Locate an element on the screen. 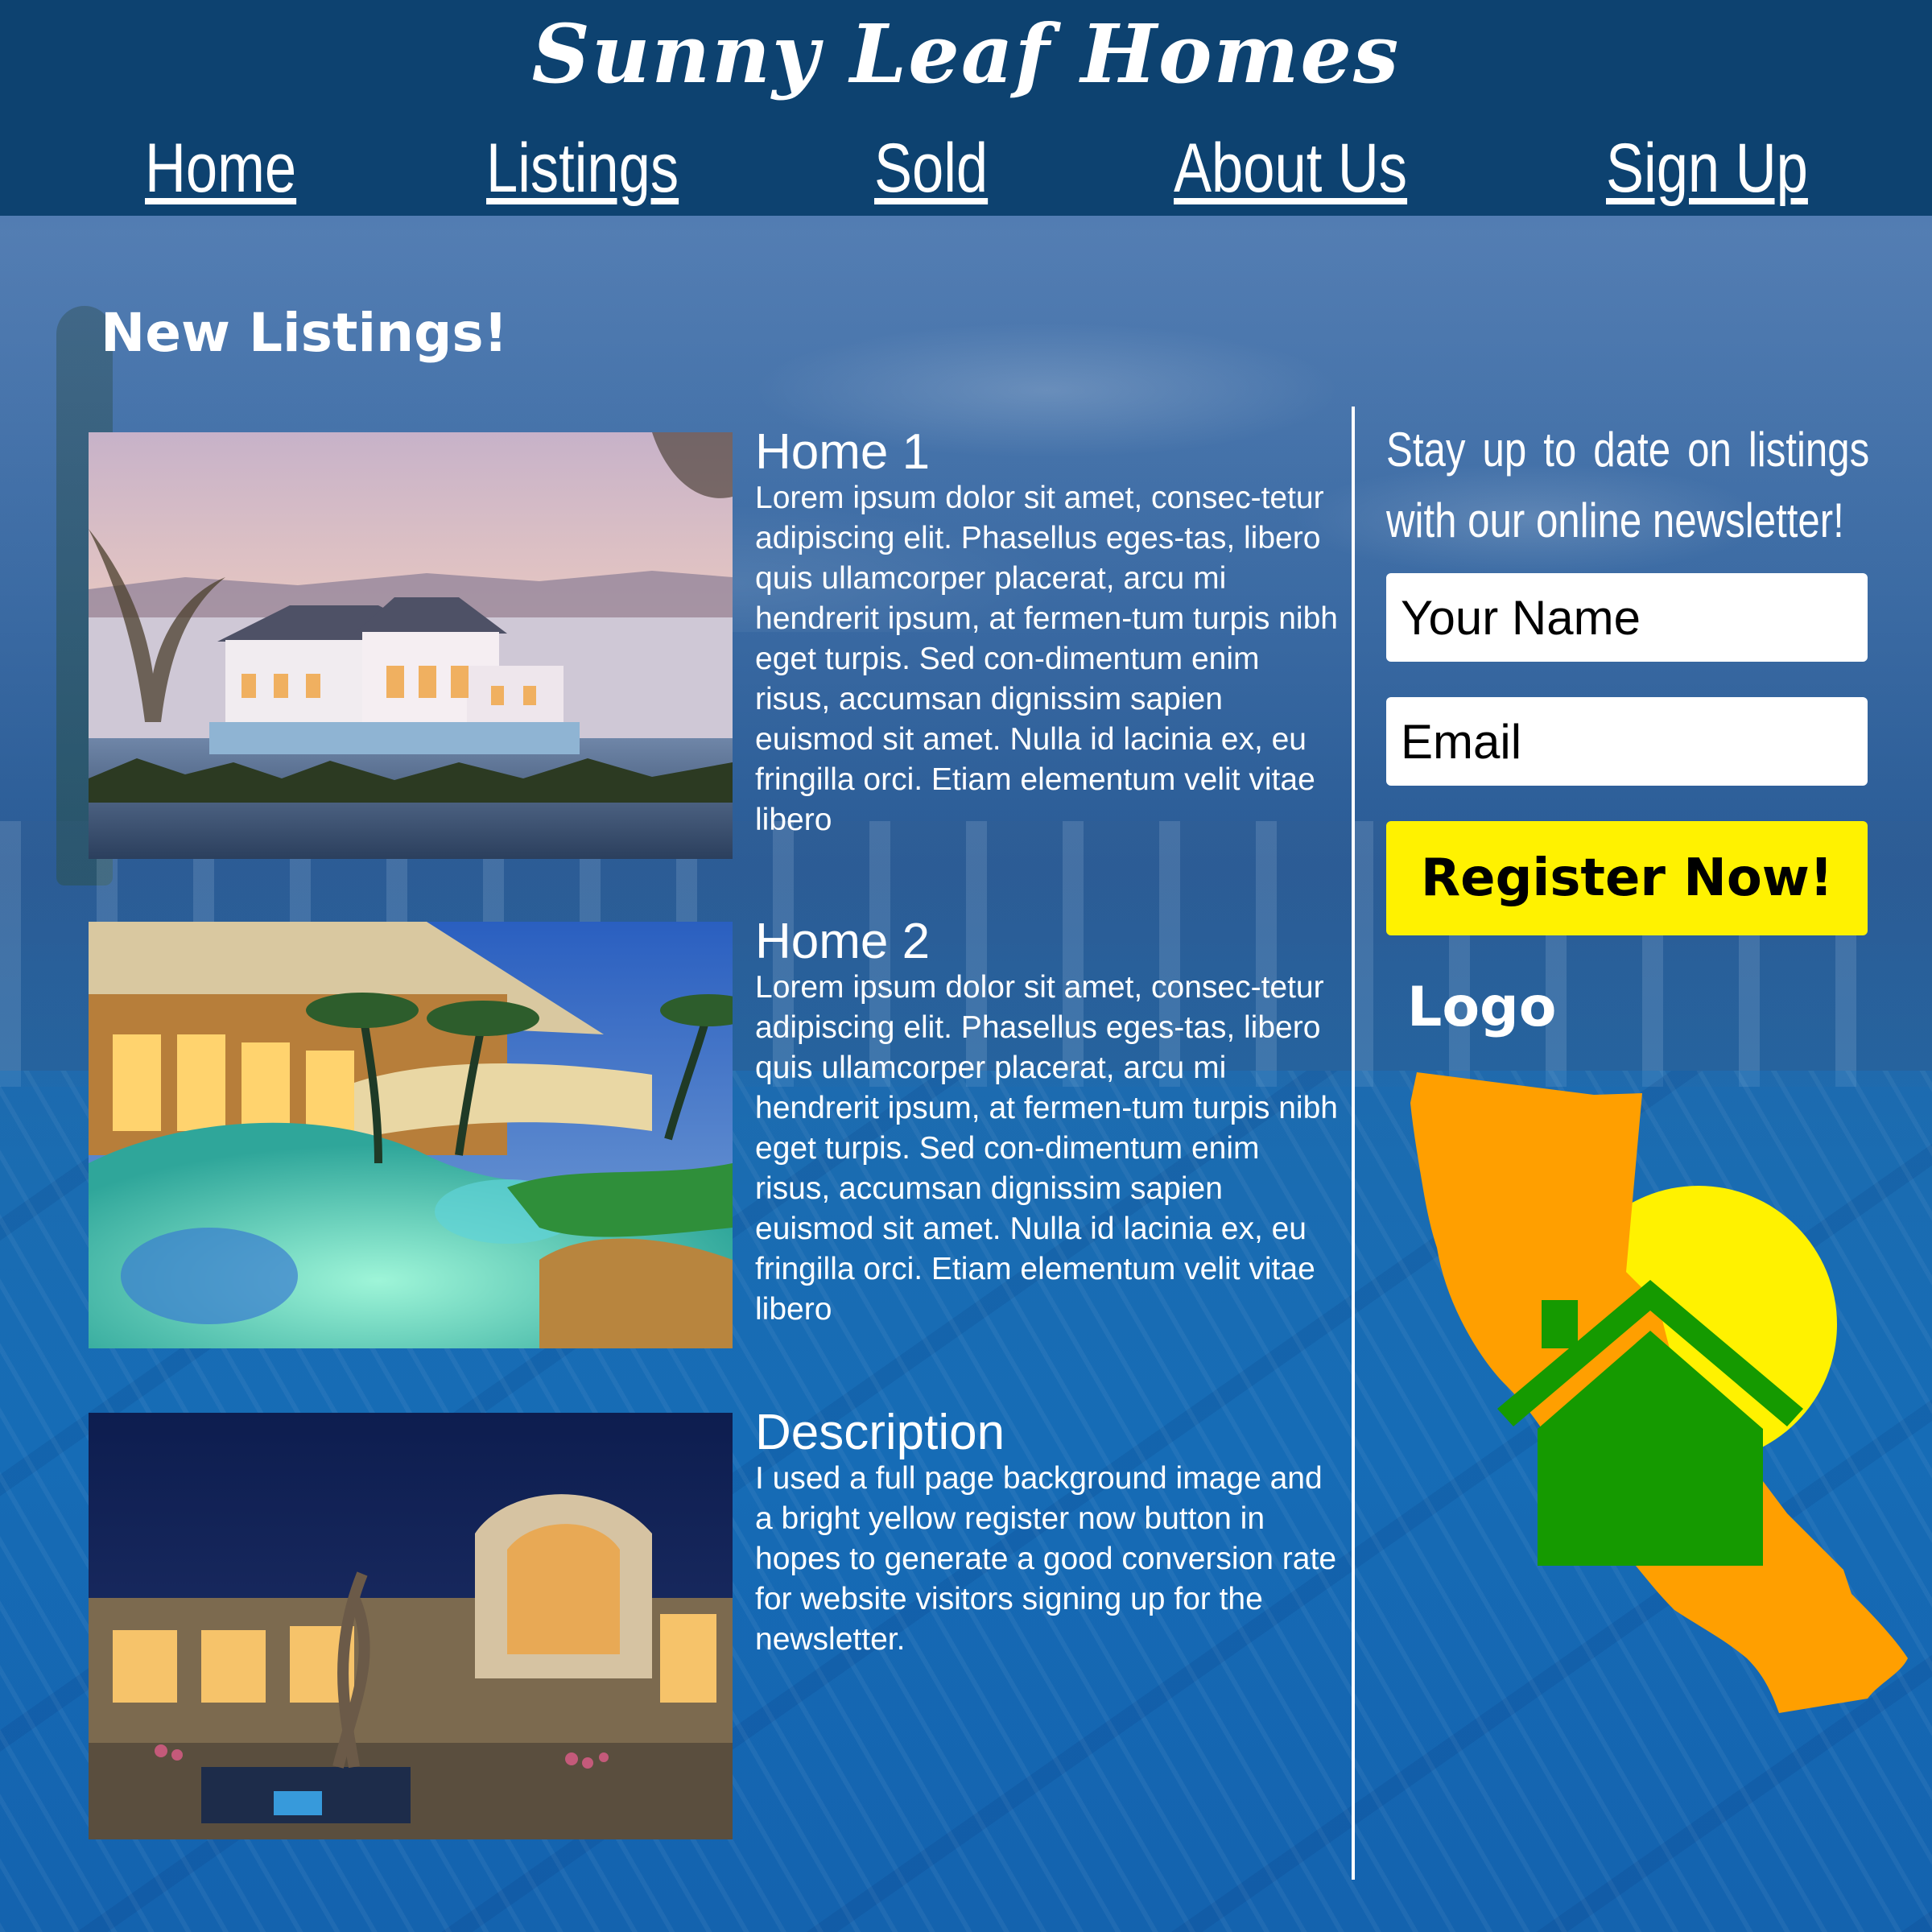 Image resolution: width=1932 pixels, height=1932 pixels. name-field is located at coordinates (1627, 617).